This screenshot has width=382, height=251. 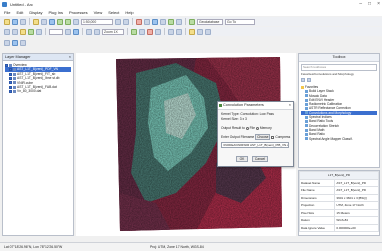 What do you see at coordinates (7, 21) in the screenshot?
I see `open-icon` at bounding box center [7, 21].